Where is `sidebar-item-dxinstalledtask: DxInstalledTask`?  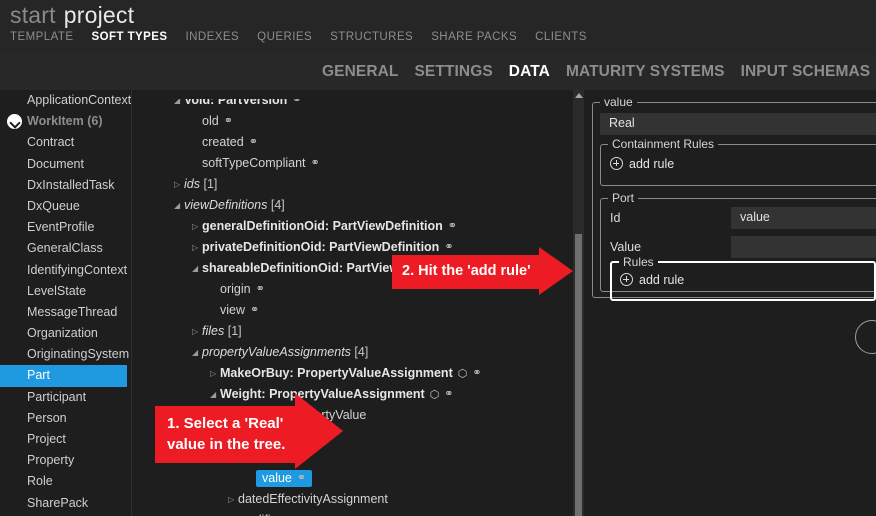
sidebar-item-dxinstalledtask: DxInstalledTask is located at coordinates (66, 185).